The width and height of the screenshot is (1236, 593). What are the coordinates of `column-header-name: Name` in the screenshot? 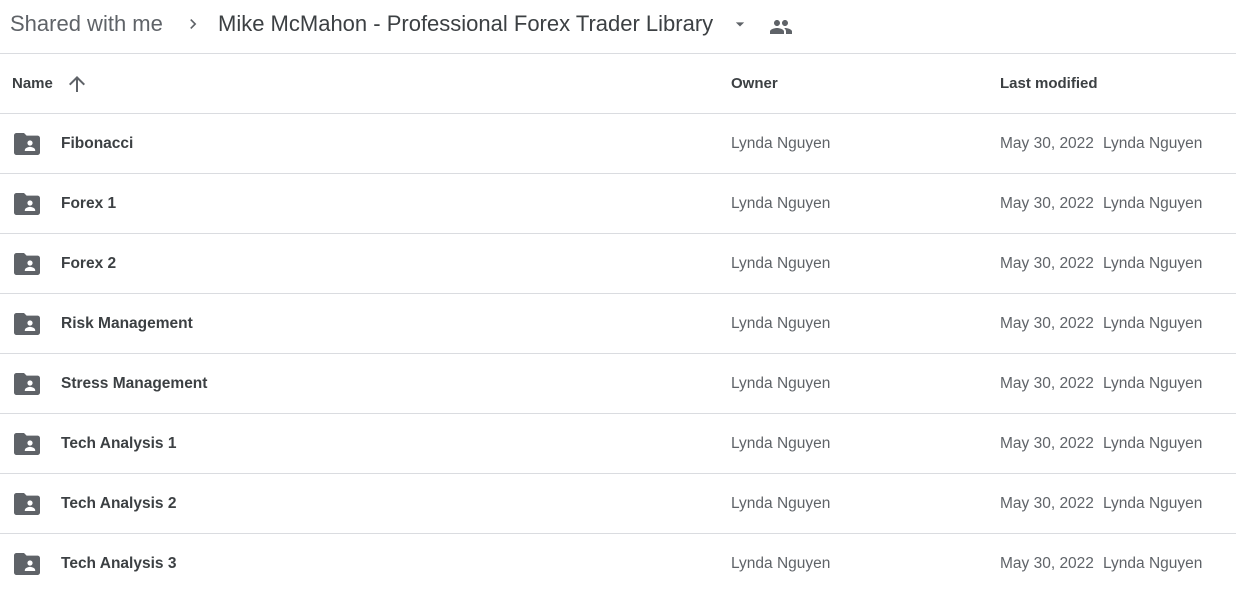 It's located at (32, 84).